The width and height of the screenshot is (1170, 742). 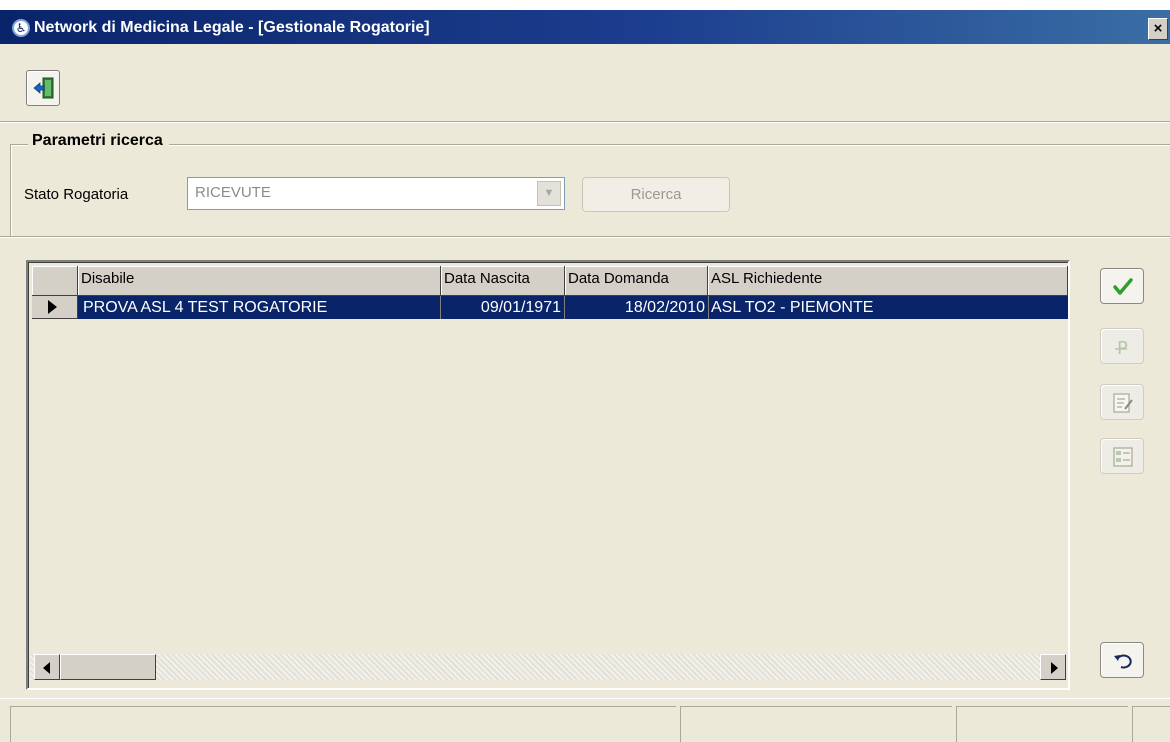 I want to click on exit-door-icon, so click(x=43, y=88).